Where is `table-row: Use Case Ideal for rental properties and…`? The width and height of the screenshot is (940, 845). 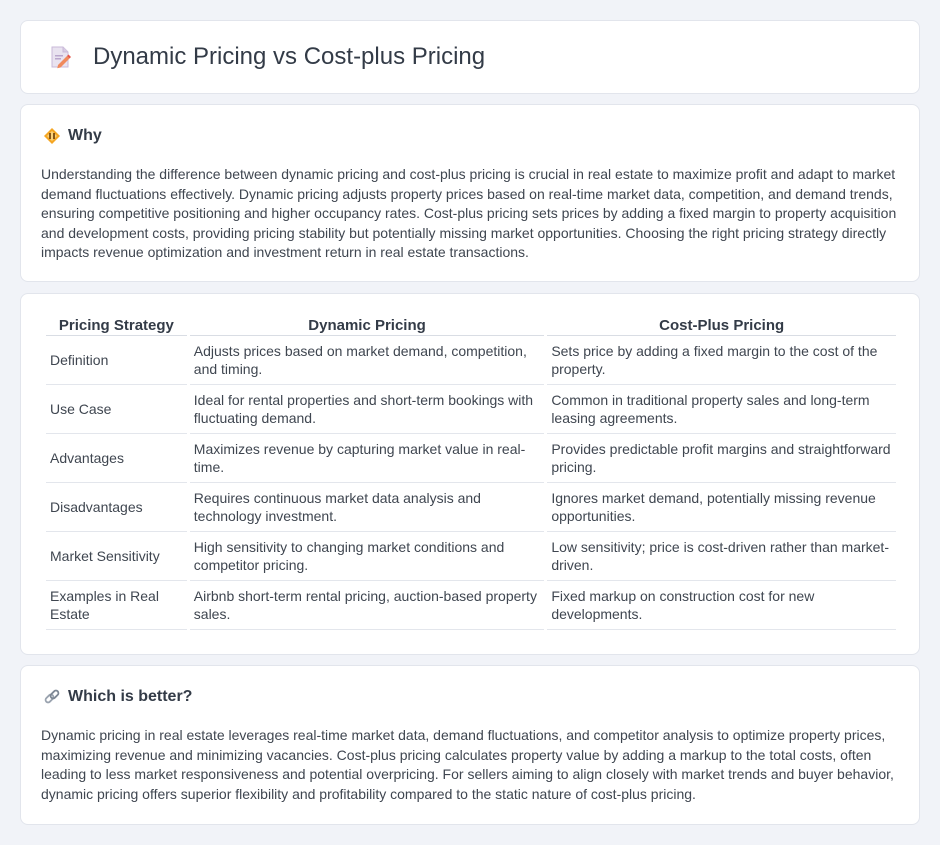
table-row: Use Case Ideal for rental properties and… is located at coordinates (471, 409).